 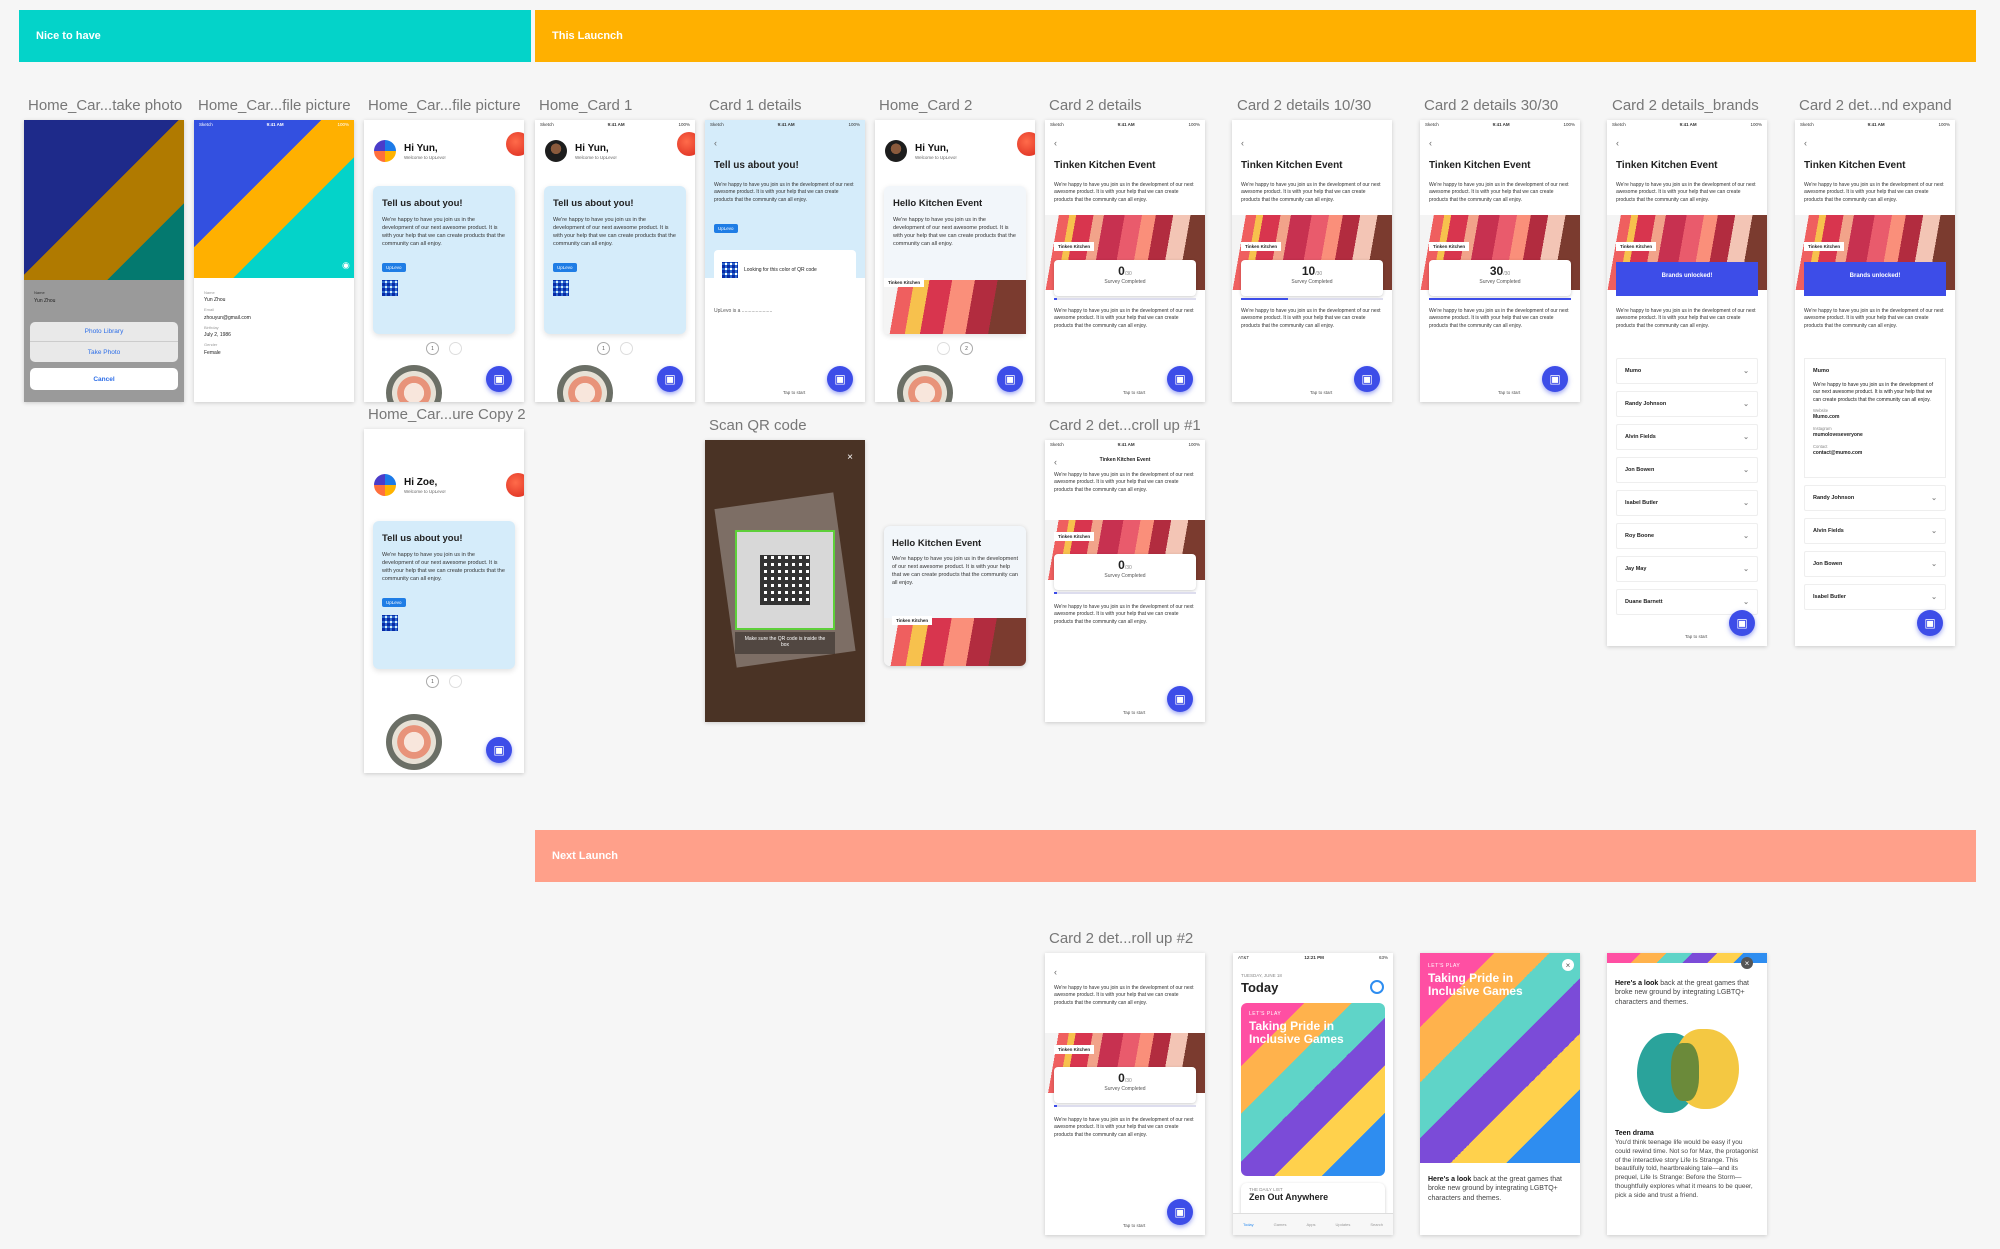 What do you see at coordinates (104, 352) in the screenshot?
I see `take-photo-button: Take Photo` at bounding box center [104, 352].